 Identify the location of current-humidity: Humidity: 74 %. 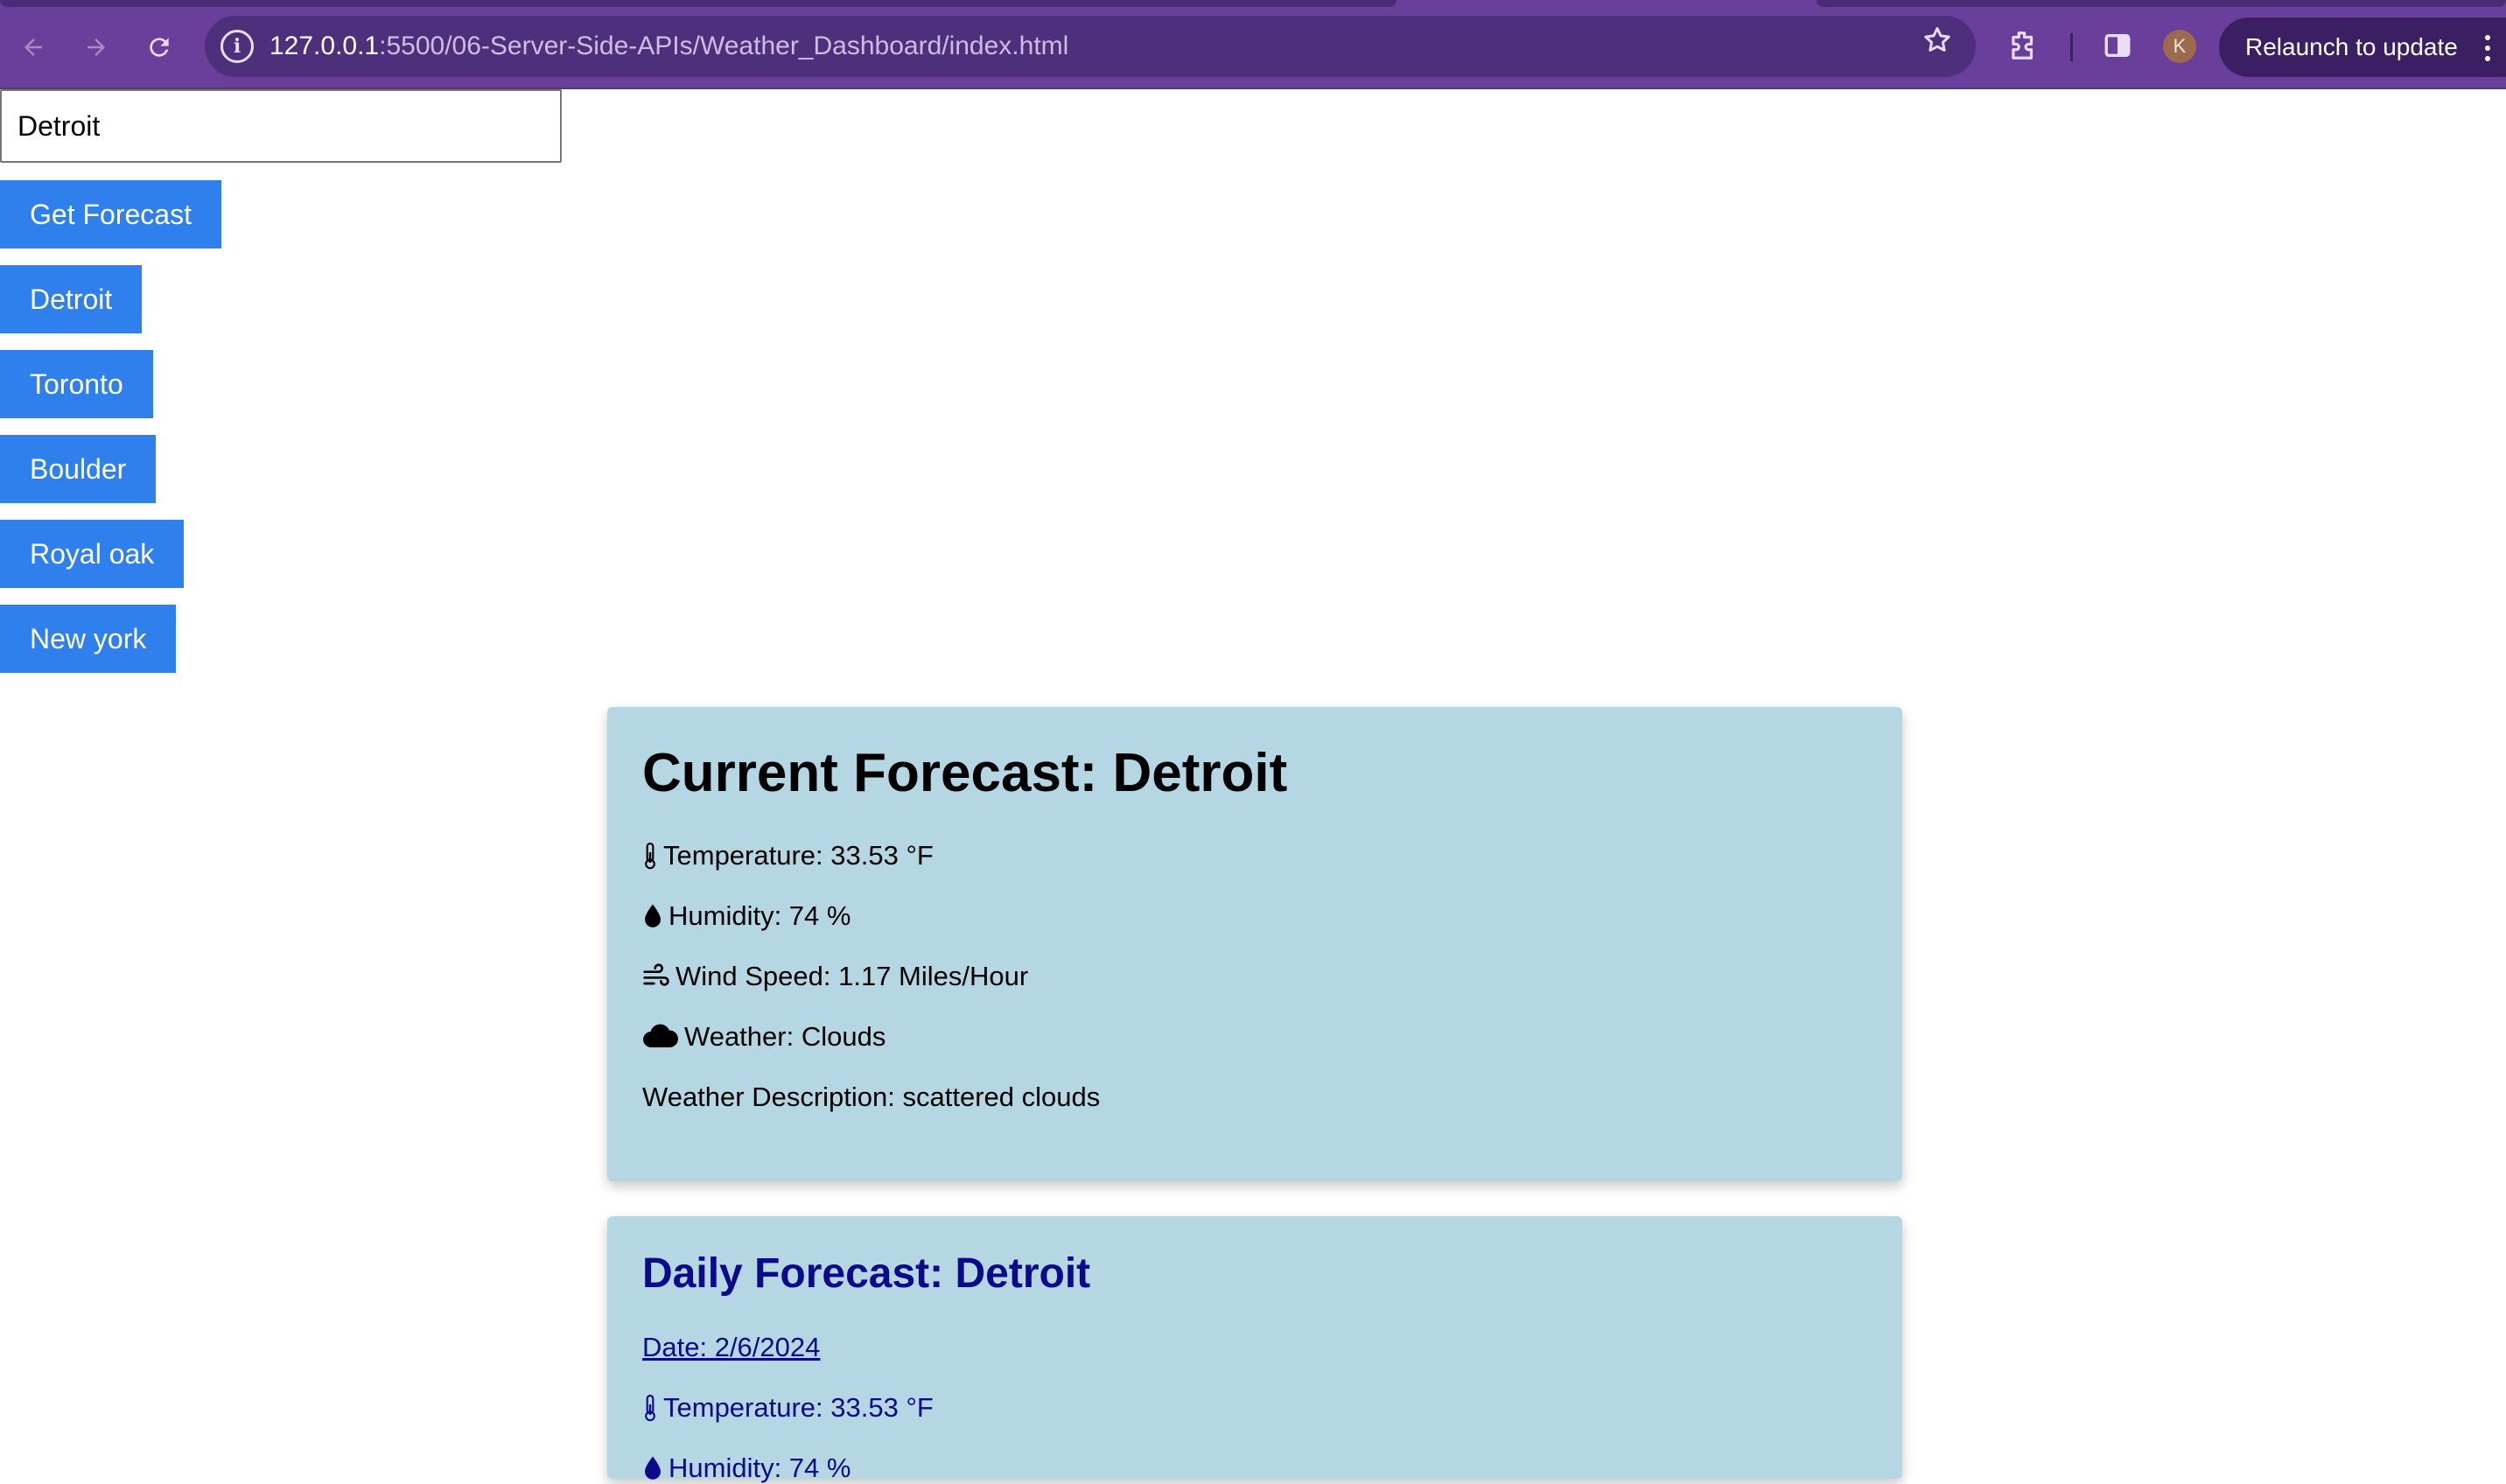
(746, 916).